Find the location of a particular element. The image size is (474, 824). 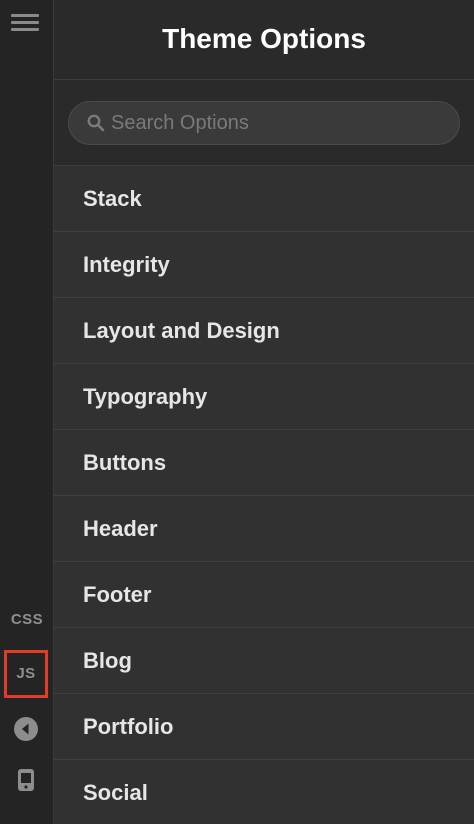

list-item-integrity: Integrity is located at coordinates (264, 265).